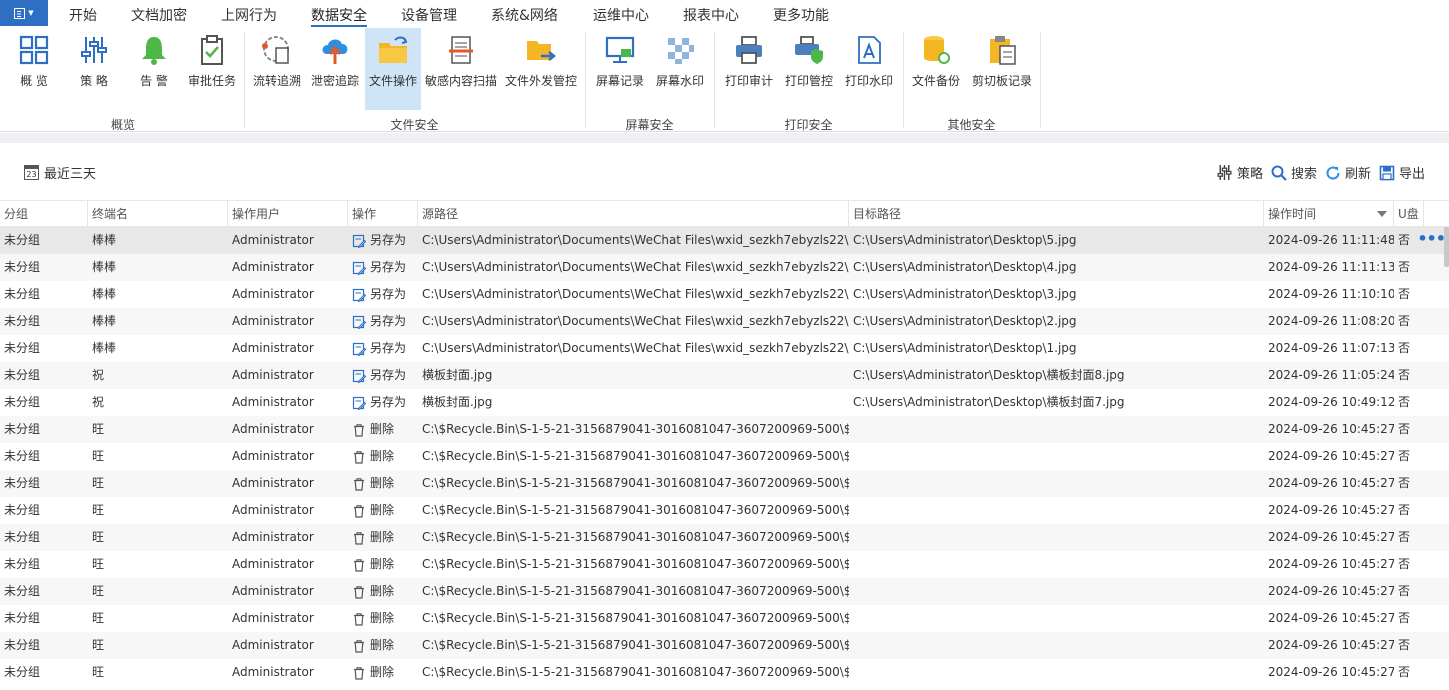 The image size is (1449, 690). Describe the element at coordinates (1382, 214) in the screenshot. I see `sort-descending-icon` at that location.